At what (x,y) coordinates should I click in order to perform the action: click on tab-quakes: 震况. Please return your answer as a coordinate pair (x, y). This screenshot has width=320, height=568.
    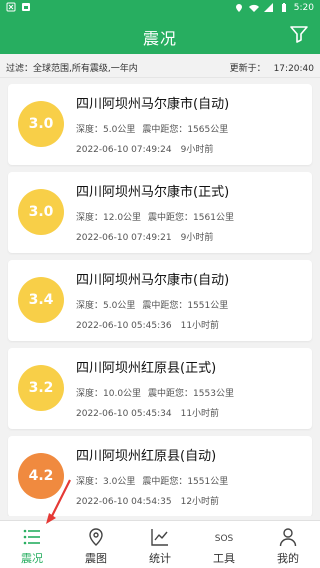
    Looking at the image, I should click on (32, 544).